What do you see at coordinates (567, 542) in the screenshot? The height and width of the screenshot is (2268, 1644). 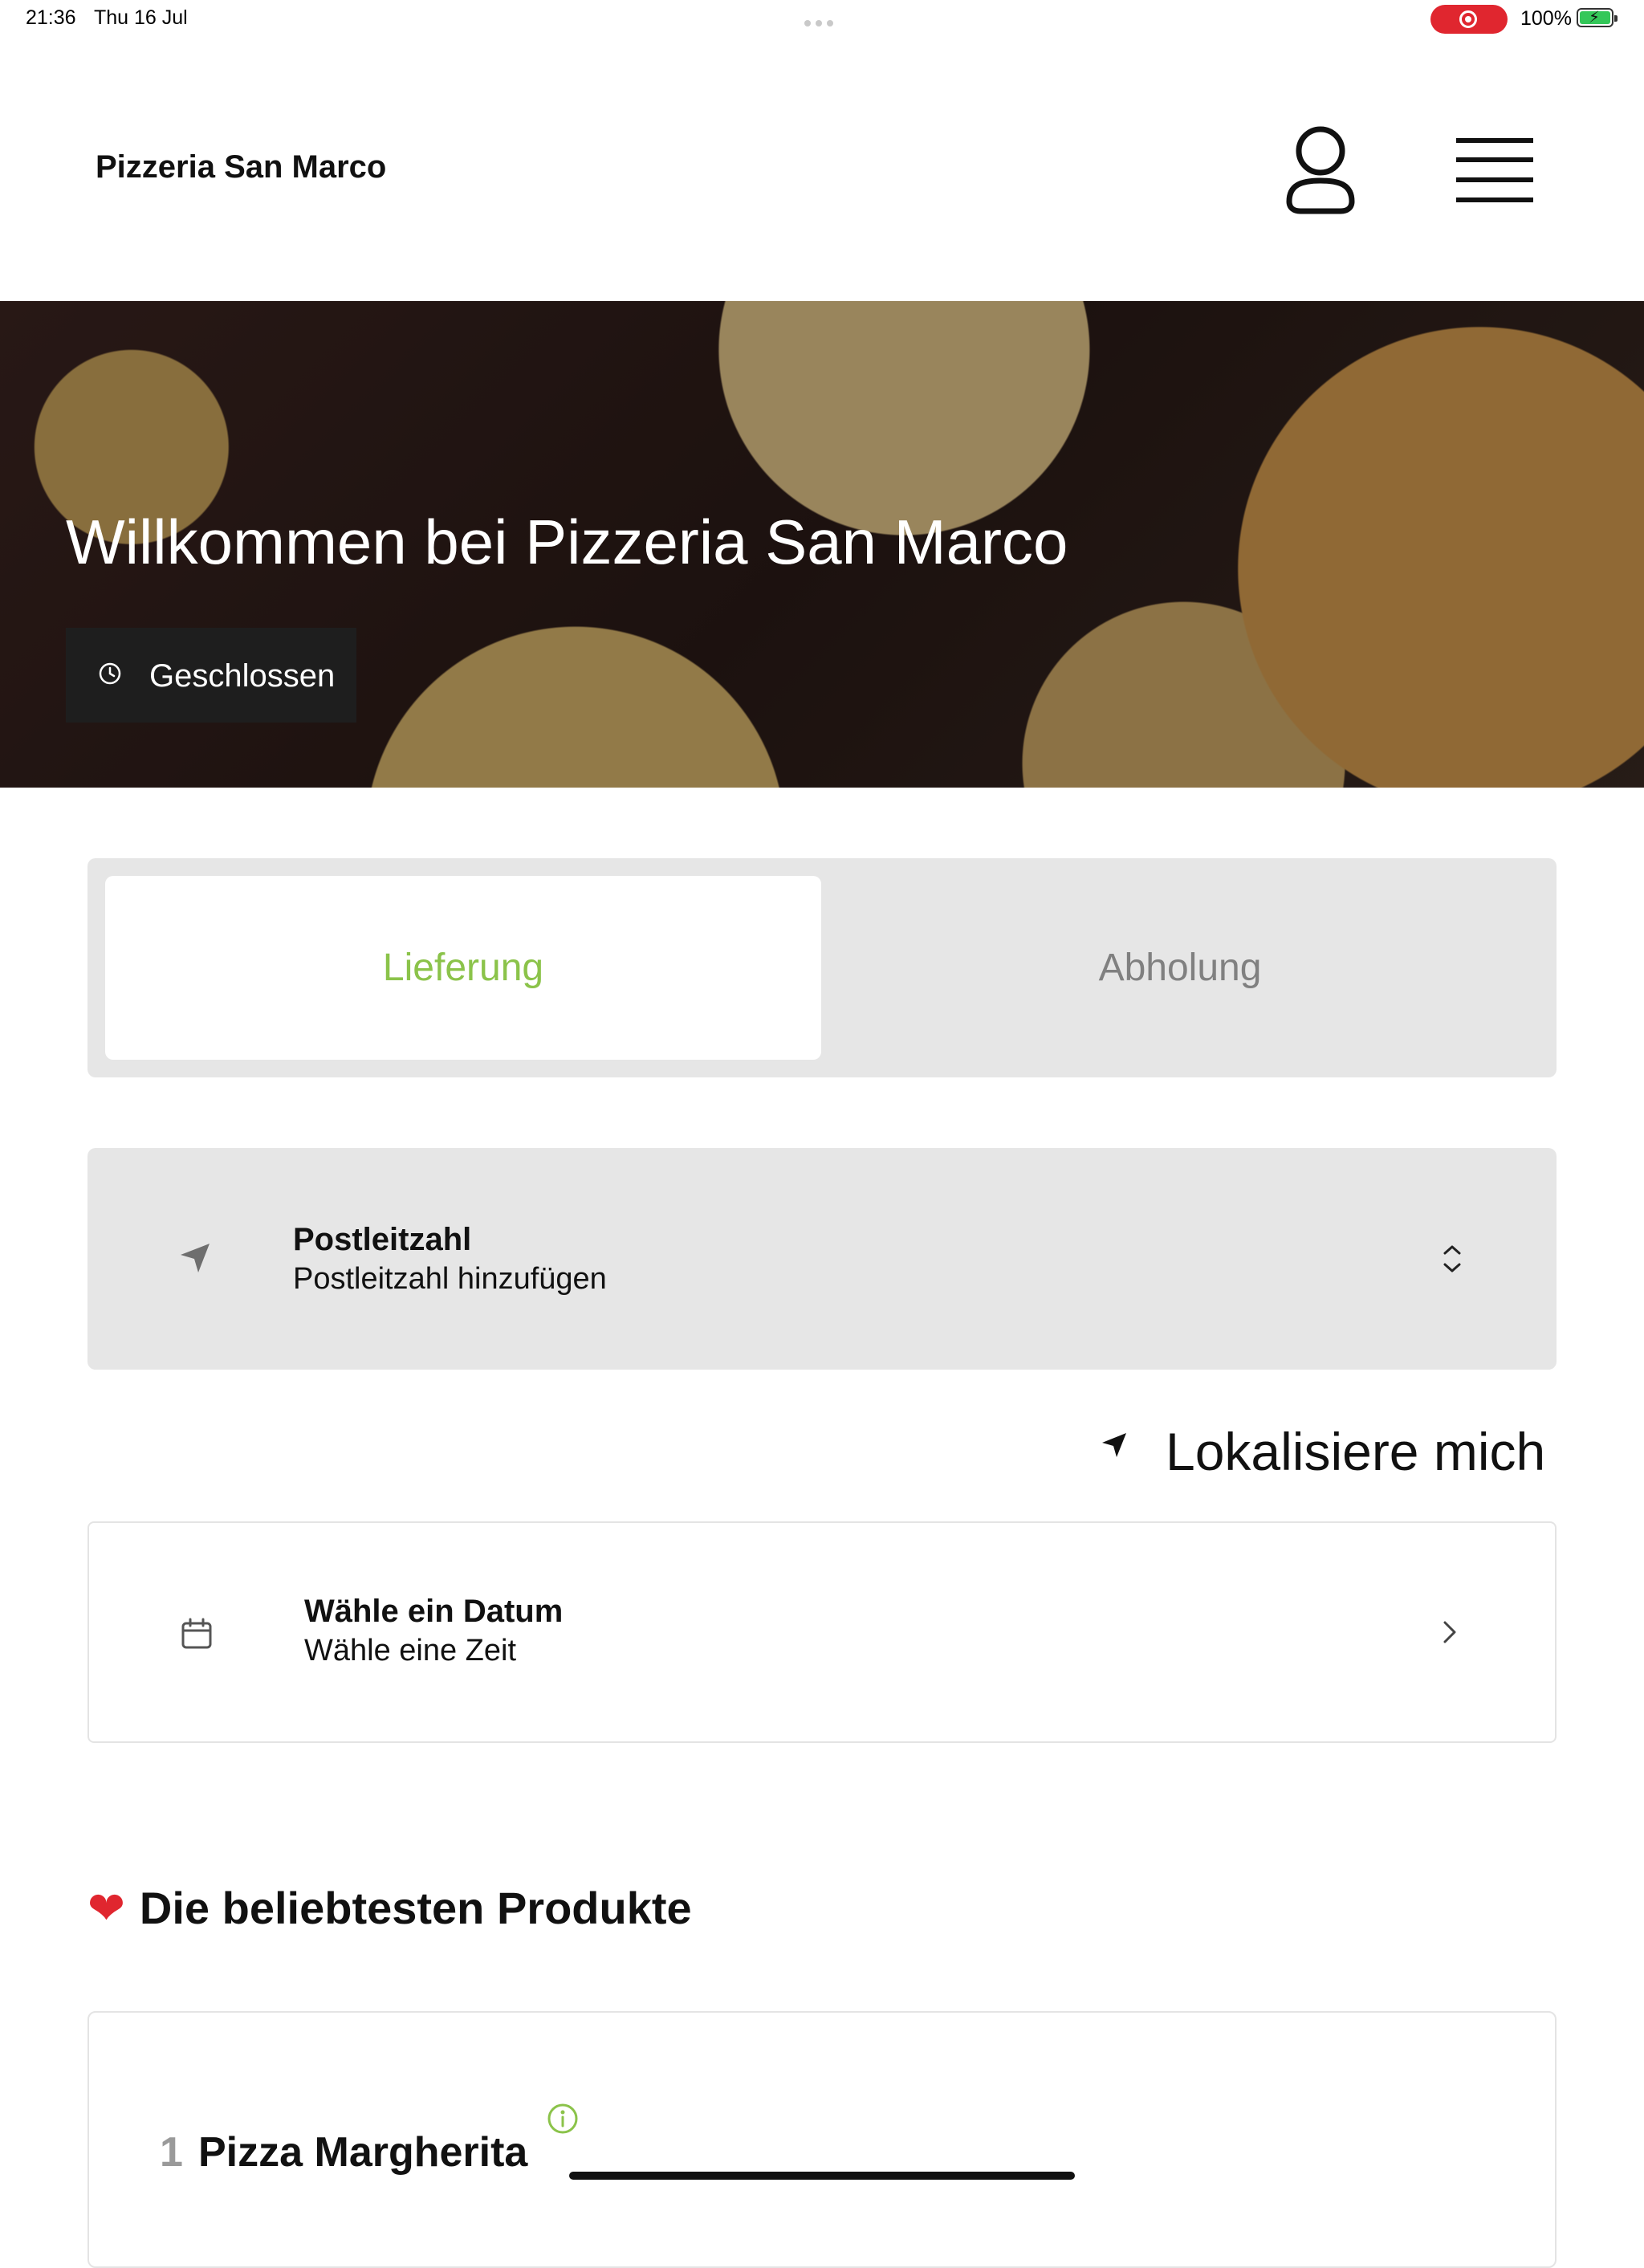 I see `hero-title: Willkommen bei Pizzeria San Marco` at bounding box center [567, 542].